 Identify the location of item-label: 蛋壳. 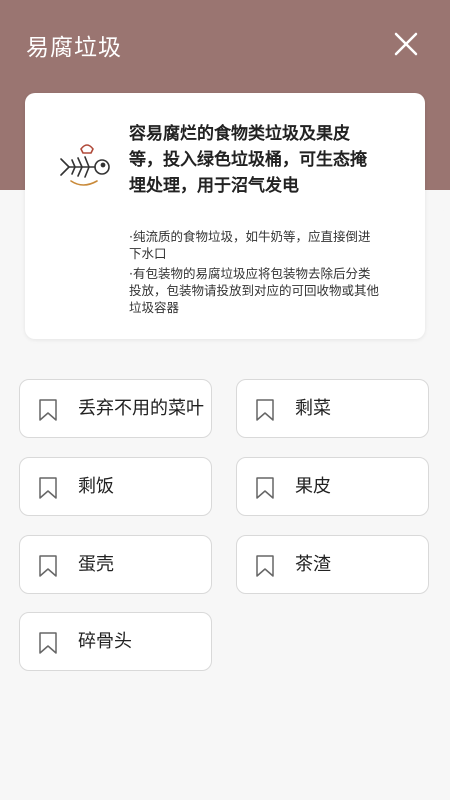
(96, 564).